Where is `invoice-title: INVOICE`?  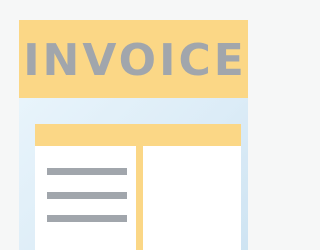
invoice-title: INVOICE is located at coordinates (135, 60).